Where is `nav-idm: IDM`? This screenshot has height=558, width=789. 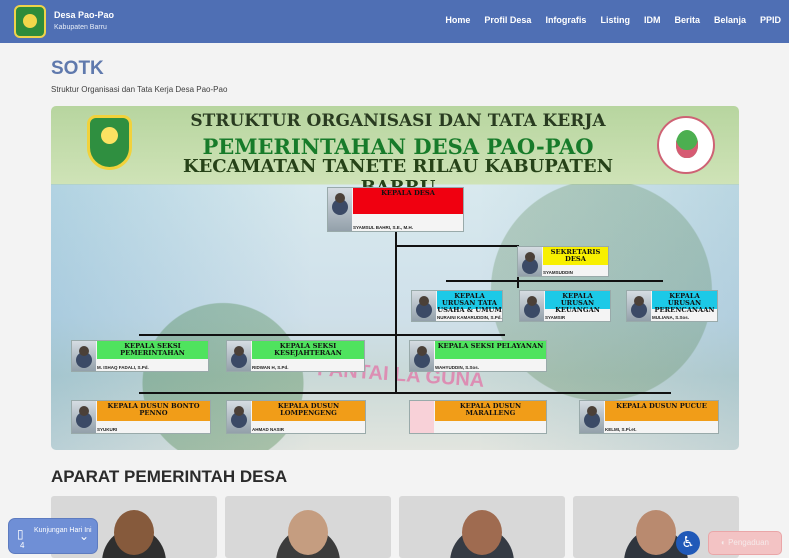
nav-idm: IDM is located at coordinates (652, 20).